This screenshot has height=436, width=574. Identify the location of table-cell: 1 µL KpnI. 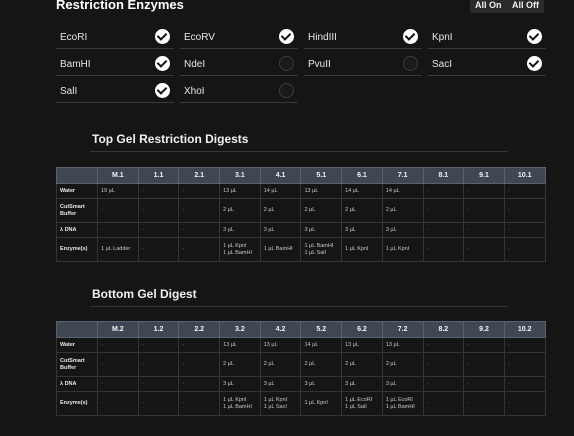
(402, 249).